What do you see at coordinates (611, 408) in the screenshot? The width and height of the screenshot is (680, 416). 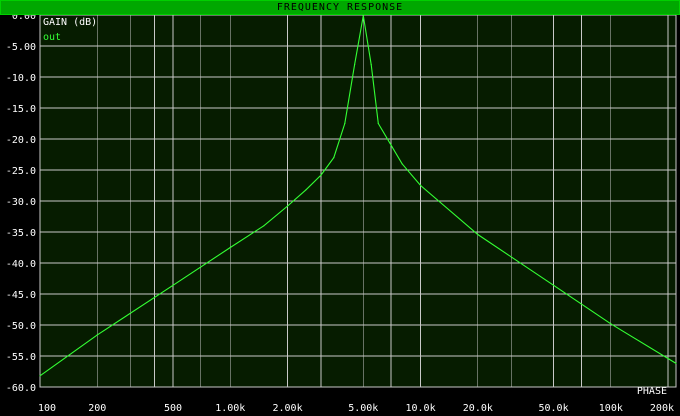 I see `x-tick-label: 100k` at bounding box center [611, 408].